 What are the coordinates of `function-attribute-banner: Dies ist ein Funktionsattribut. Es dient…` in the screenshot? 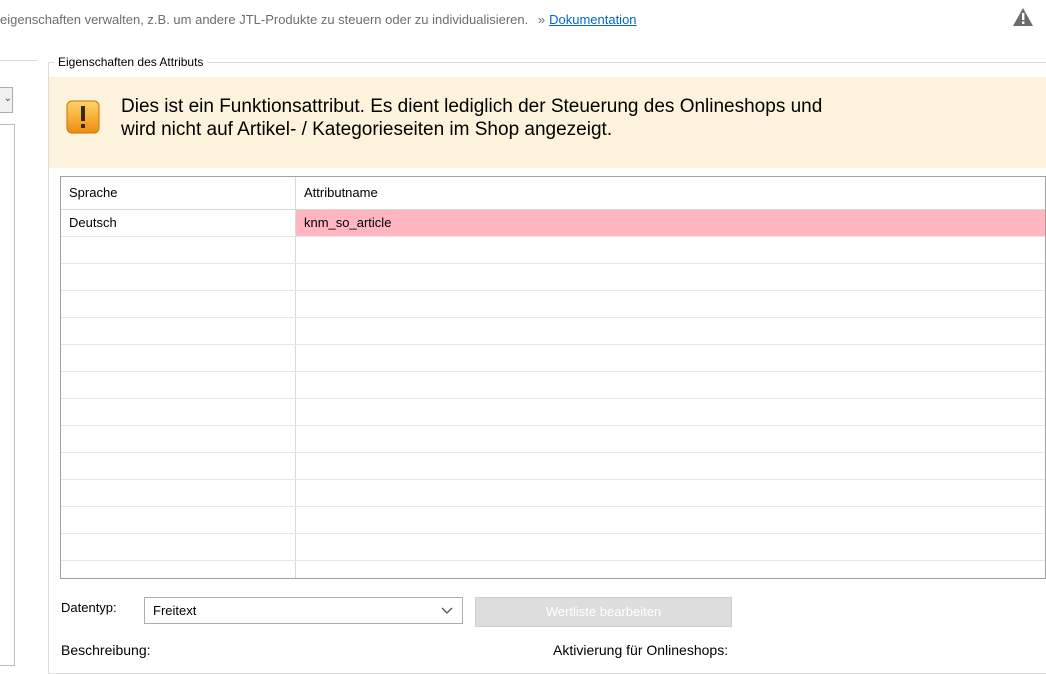 It's located at (547, 122).